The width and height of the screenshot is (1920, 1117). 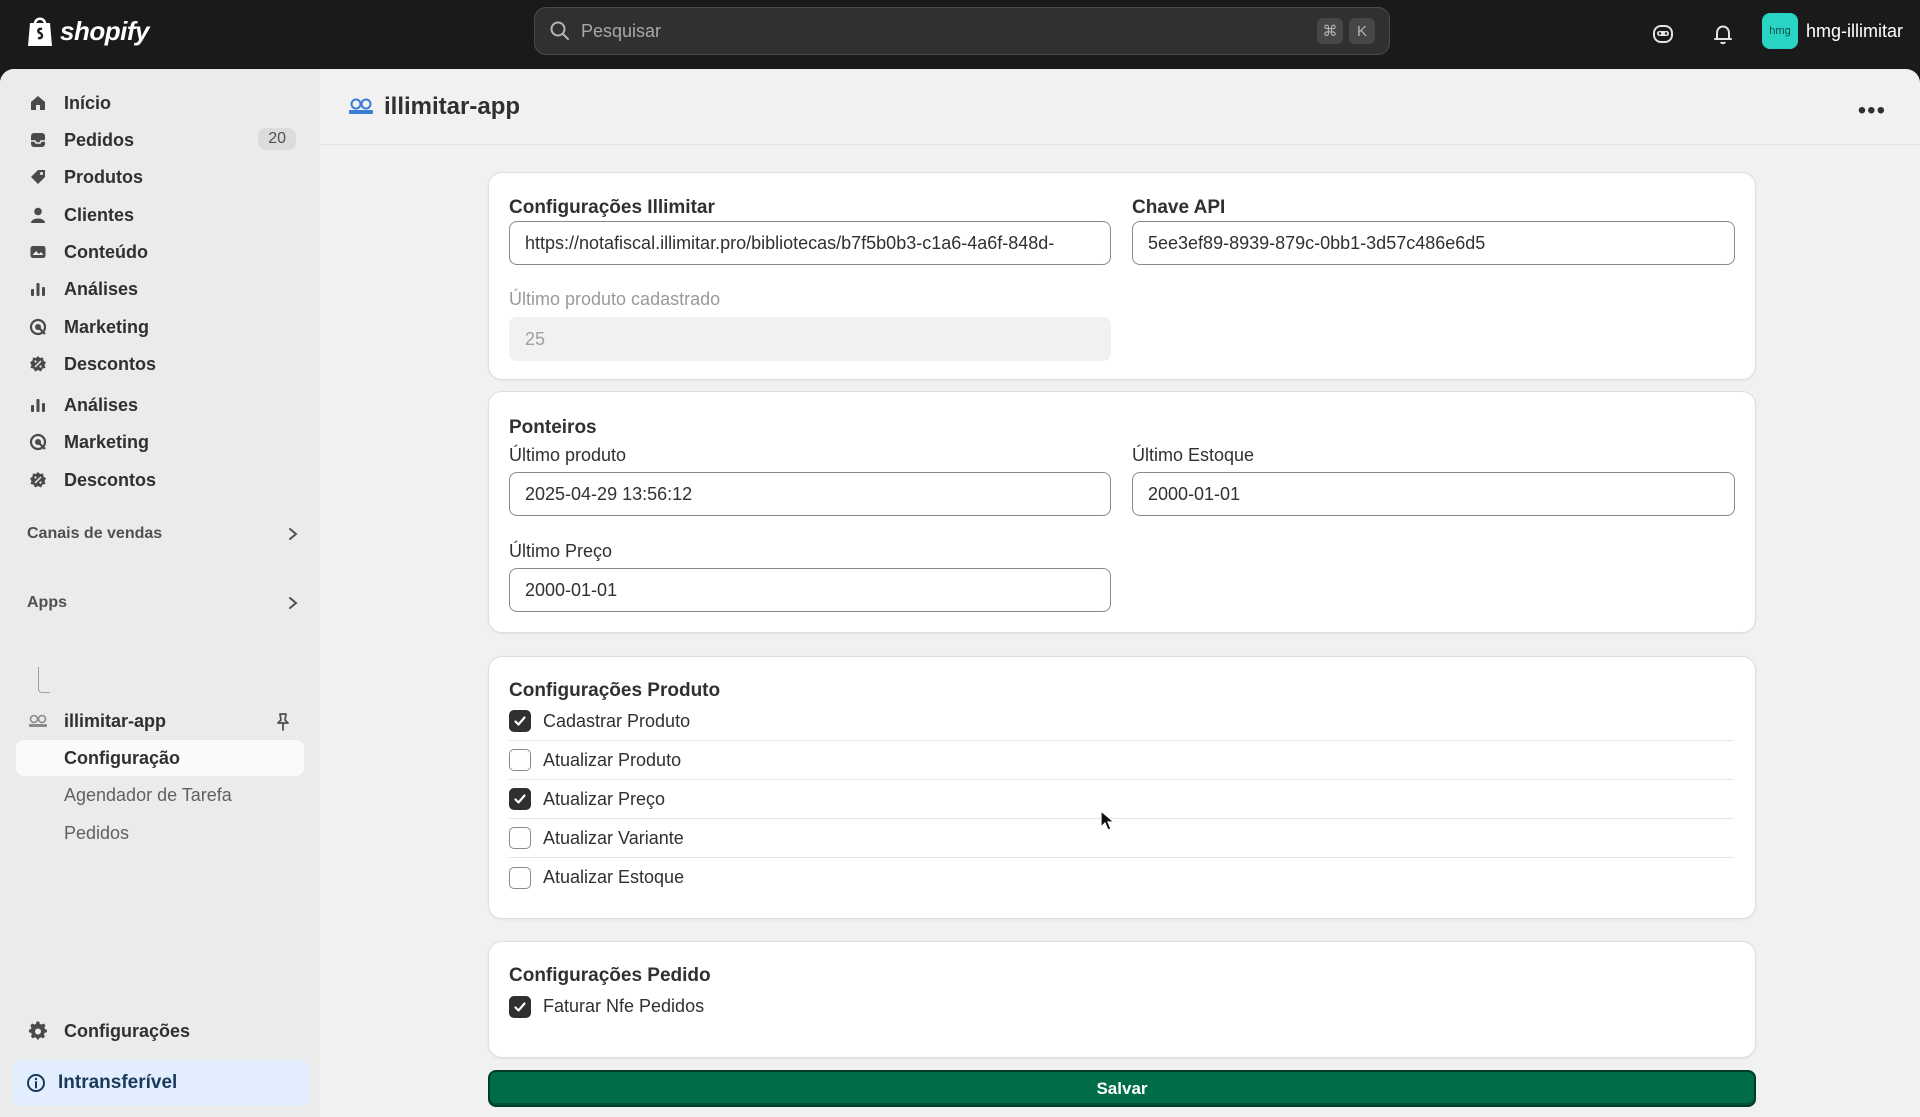 I want to click on avatar: hmg, so click(x=1780, y=31).